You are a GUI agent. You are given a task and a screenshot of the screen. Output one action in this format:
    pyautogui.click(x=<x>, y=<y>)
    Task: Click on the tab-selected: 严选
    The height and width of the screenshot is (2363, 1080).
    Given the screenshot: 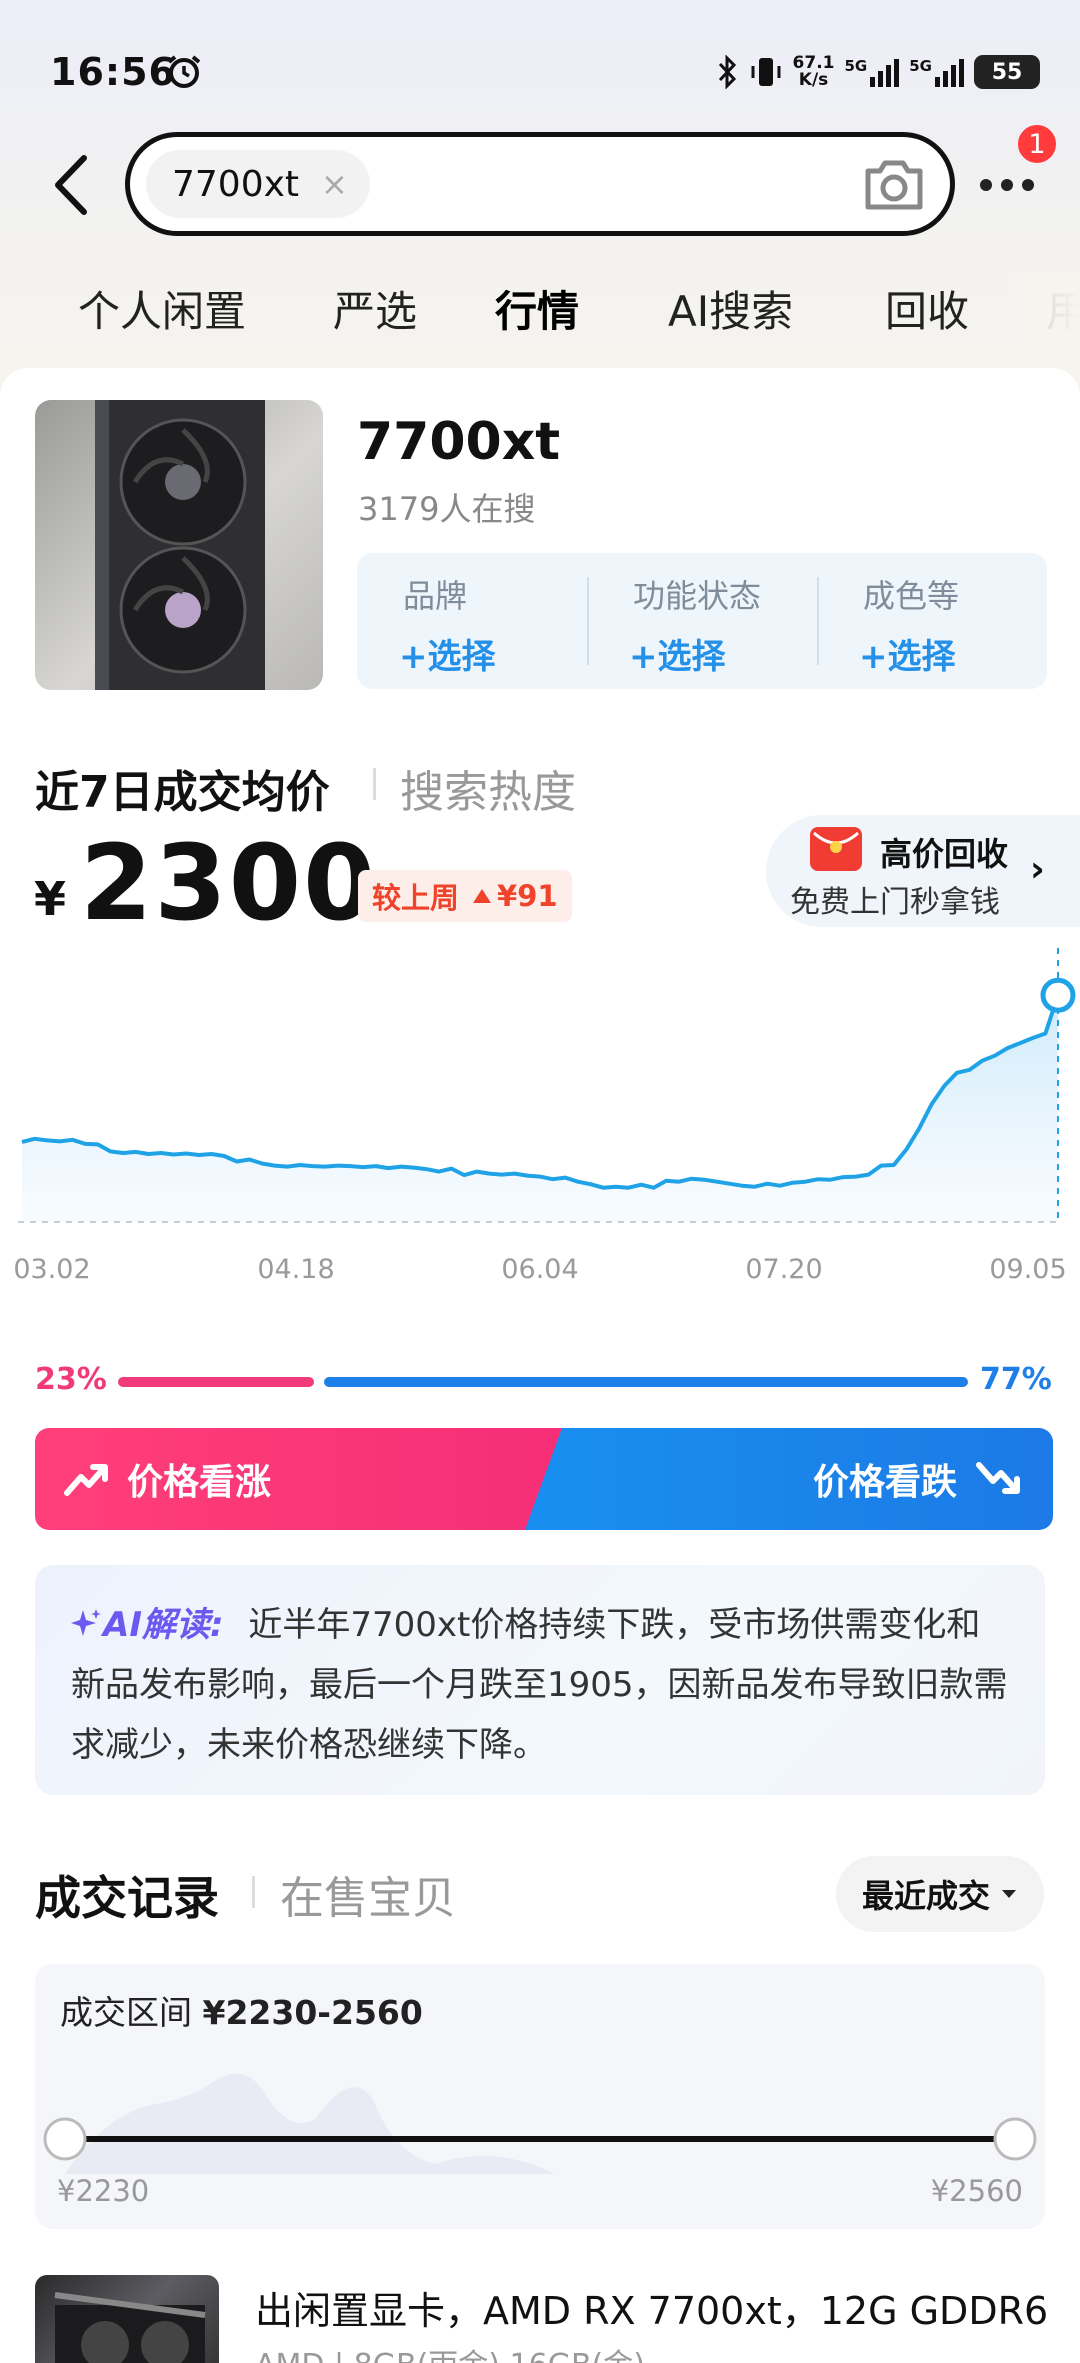 What is the action you would take?
    pyautogui.click(x=375, y=308)
    